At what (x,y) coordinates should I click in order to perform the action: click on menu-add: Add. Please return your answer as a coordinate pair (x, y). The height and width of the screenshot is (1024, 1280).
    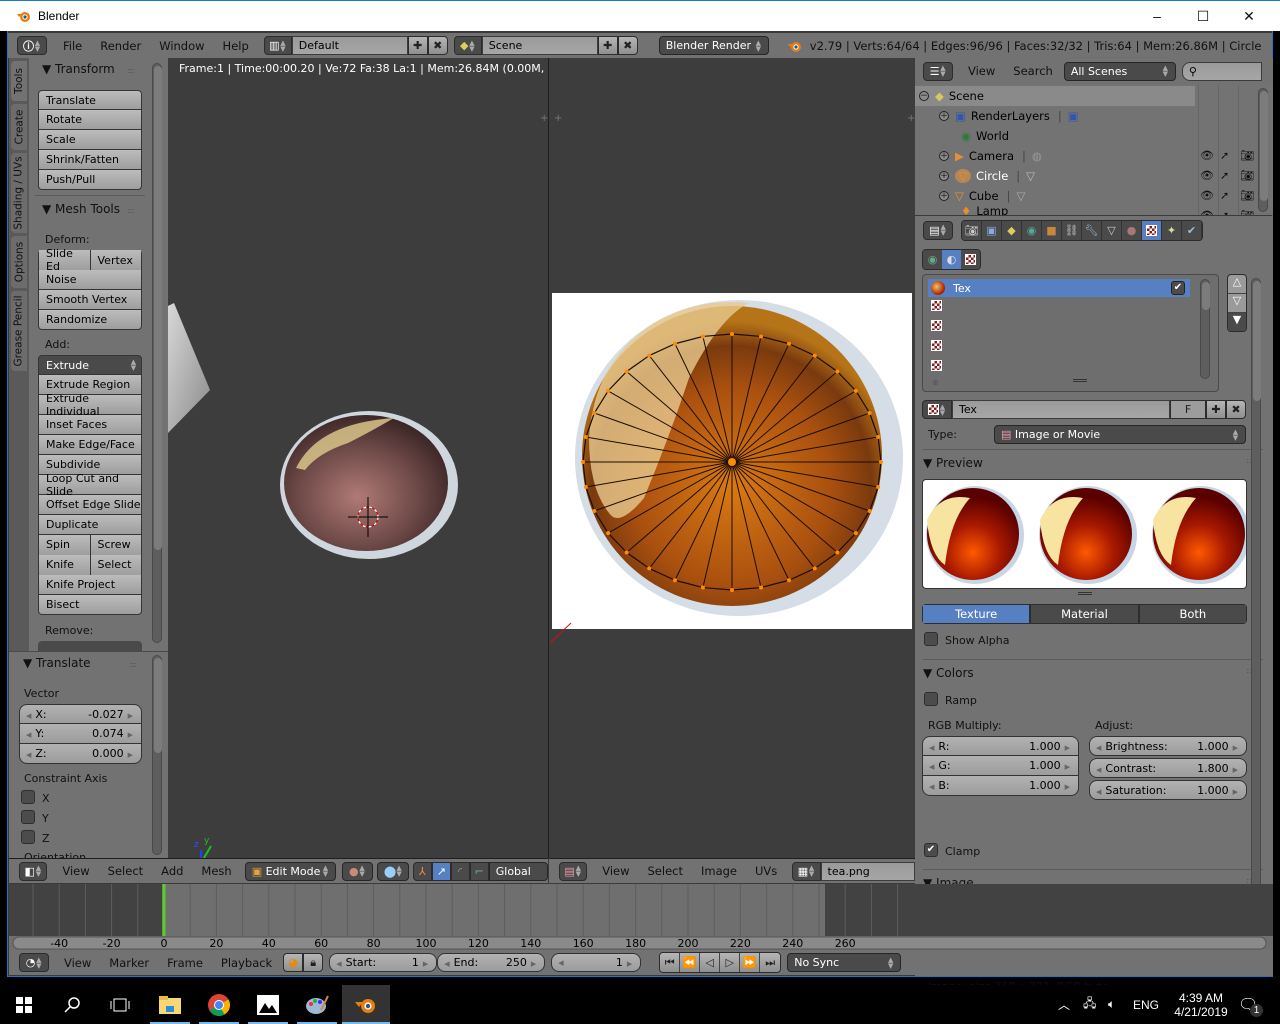
    Looking at the image, I should click on (172, 871).